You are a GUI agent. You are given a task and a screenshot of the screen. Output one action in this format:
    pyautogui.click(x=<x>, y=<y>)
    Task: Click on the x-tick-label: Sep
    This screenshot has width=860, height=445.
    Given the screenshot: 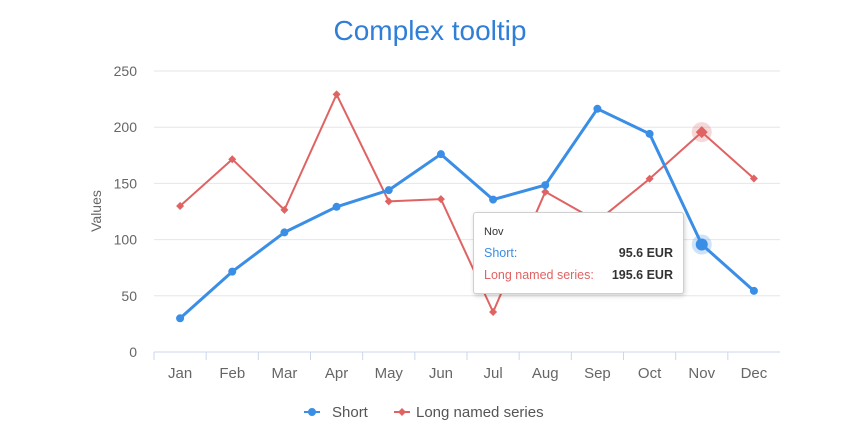 What is the action you would take?
    pyautogui.click(x=597, y=373)
    